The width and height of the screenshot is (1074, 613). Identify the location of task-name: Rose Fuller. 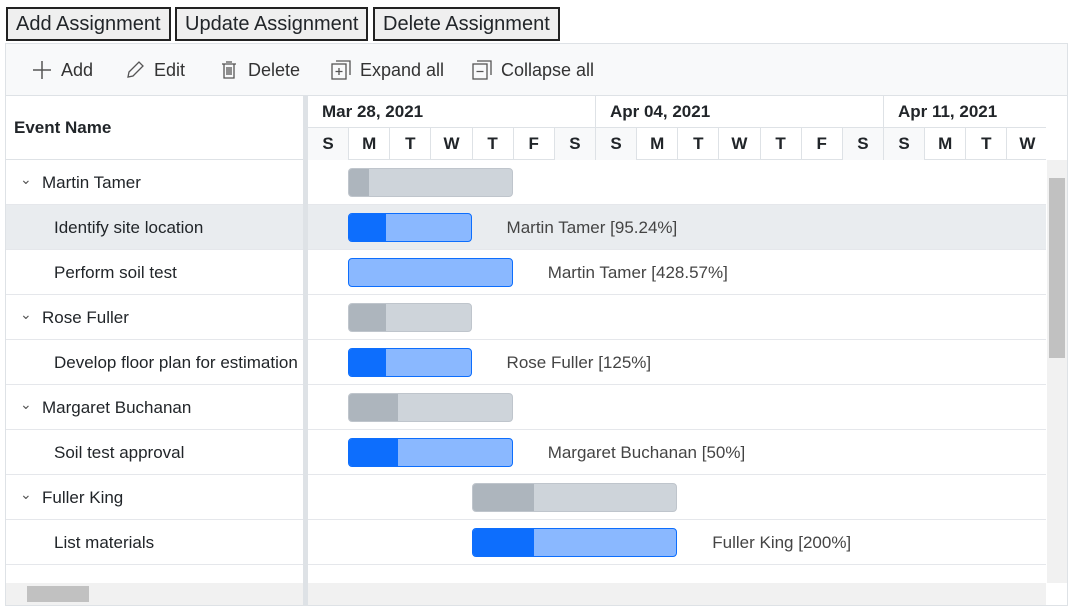
(85, 317).